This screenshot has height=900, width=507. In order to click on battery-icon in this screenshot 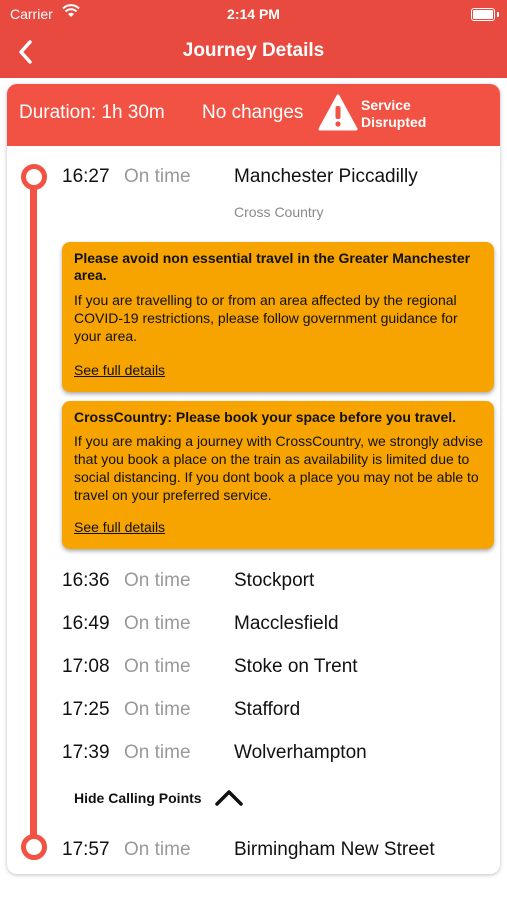, I will do `click(485, 14)`.